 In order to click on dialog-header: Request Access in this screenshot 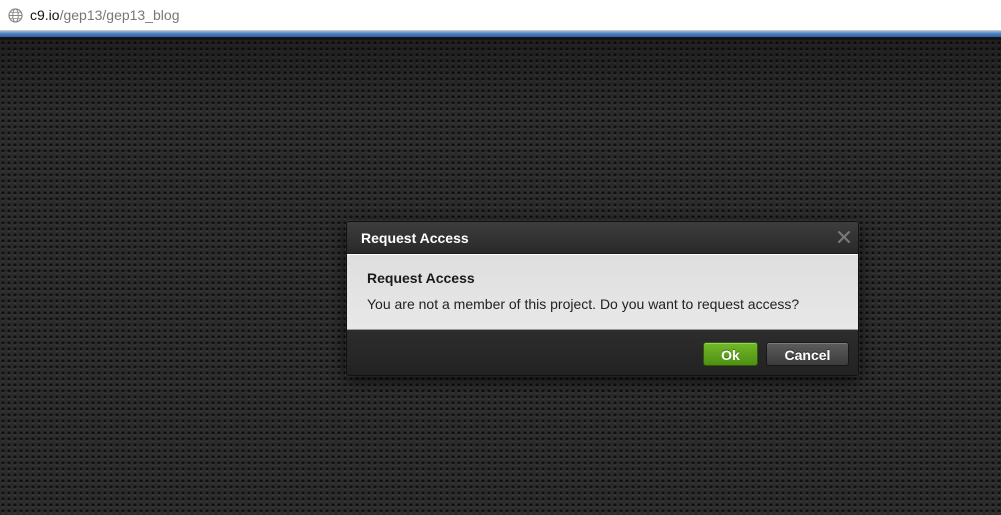, I will do `click(602, 238)`.